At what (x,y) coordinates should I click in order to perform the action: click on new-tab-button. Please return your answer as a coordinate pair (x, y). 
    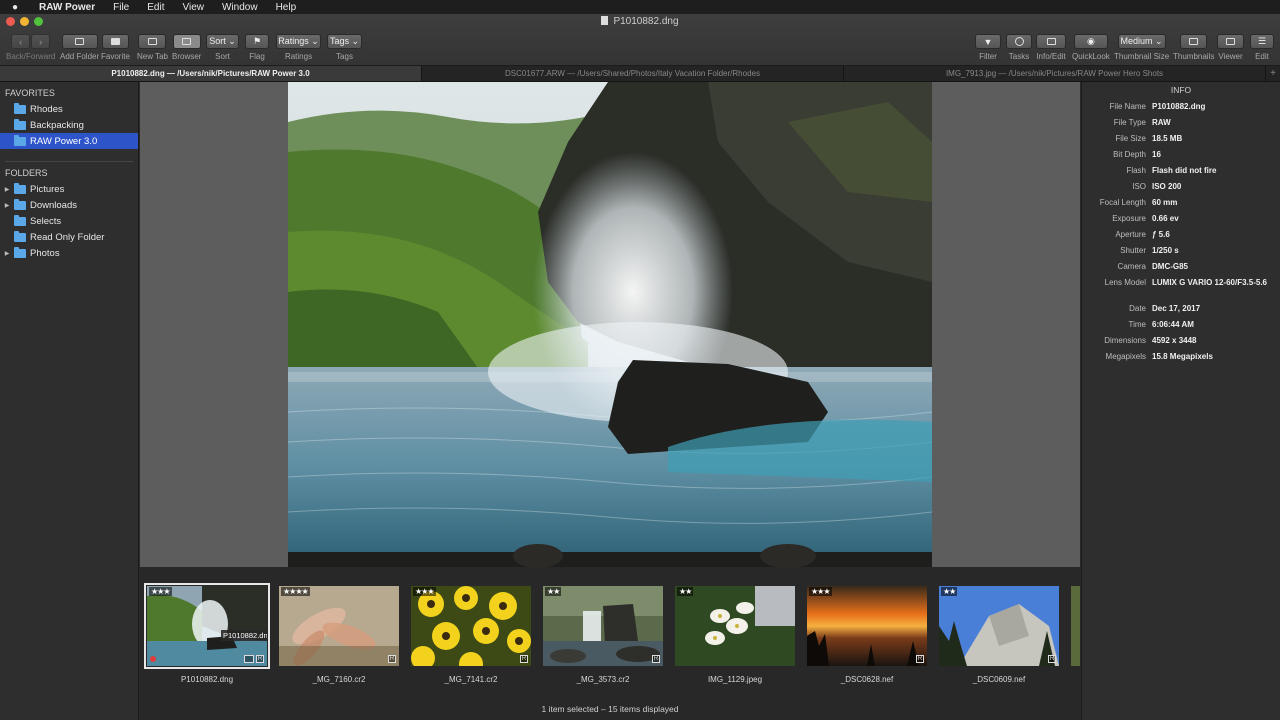
    Looking at the image, I should click on (152, 41).